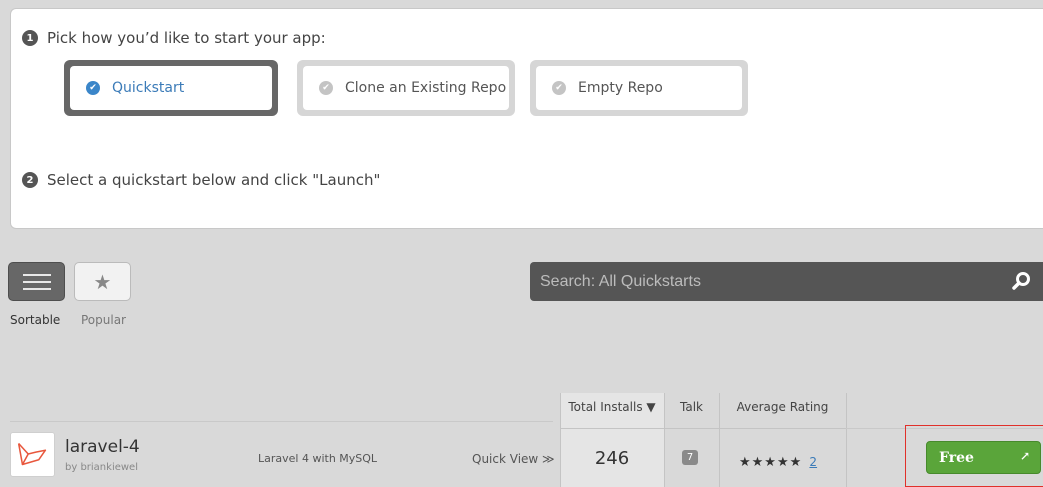 The width and height of the screenshot is (1043, 487). I want to click on star-icon: ★, so click(102, 282).